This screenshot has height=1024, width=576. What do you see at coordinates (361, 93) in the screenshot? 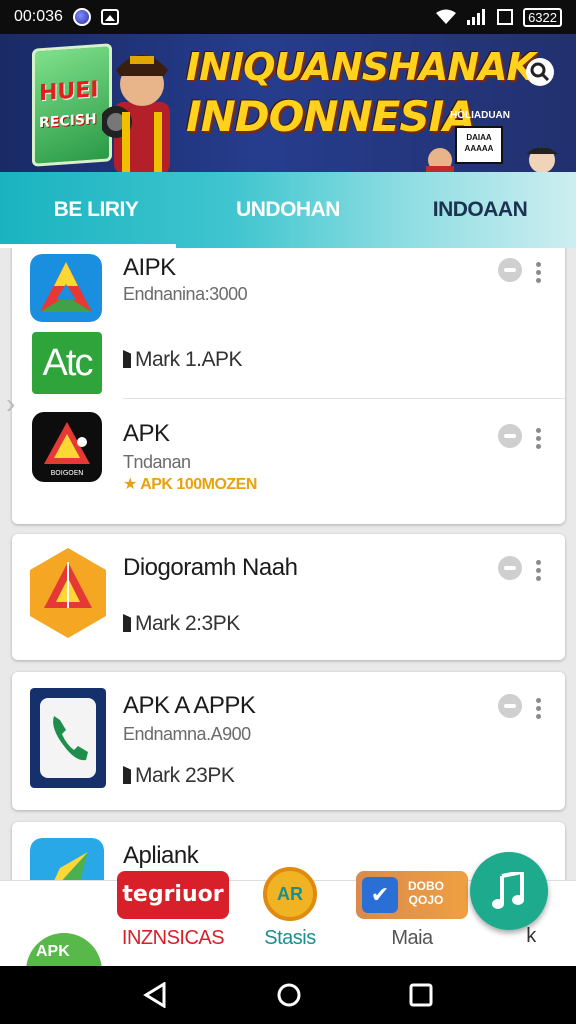
I see `banner-title: INIQUANSHANAK INDONNESIA` at bounding box center [361, 93].